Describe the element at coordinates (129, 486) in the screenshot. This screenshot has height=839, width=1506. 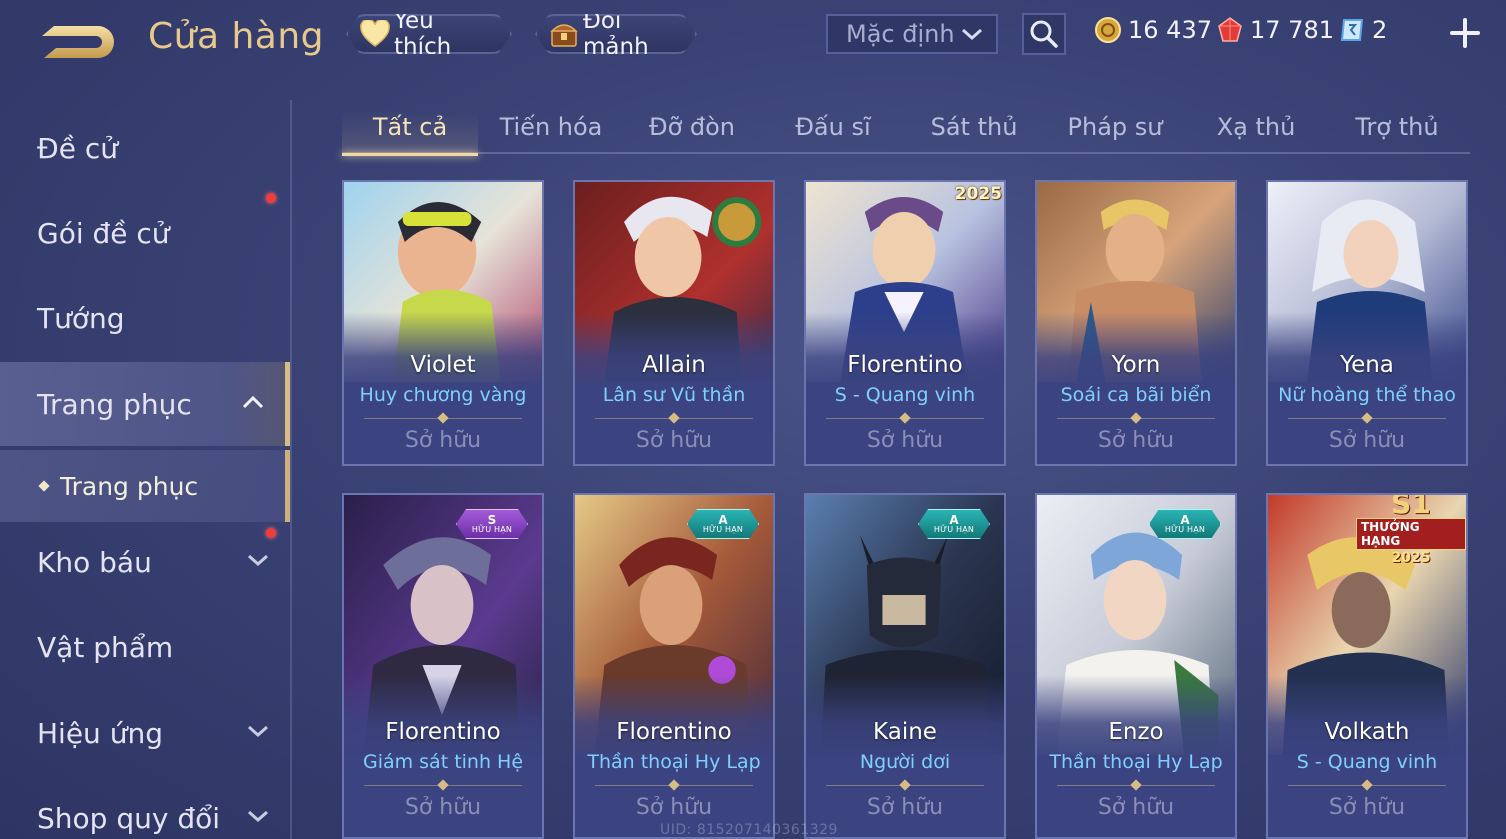
I see `sidebar-subitem-label: Trang phục` at that location.